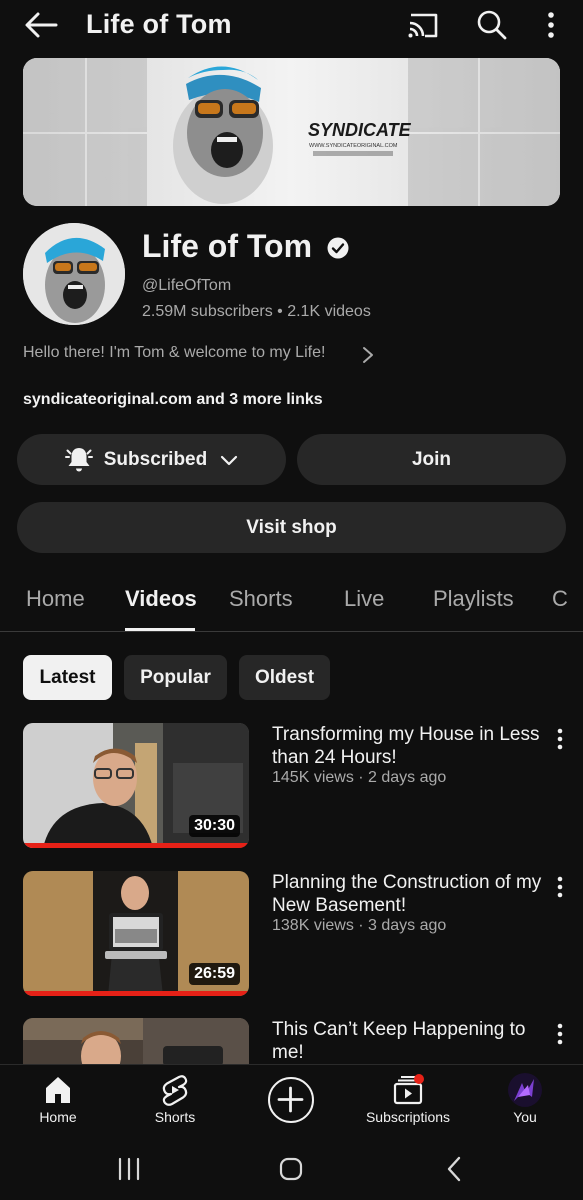  I want to click on channel-name: Life of Tom, so click(227, 246).